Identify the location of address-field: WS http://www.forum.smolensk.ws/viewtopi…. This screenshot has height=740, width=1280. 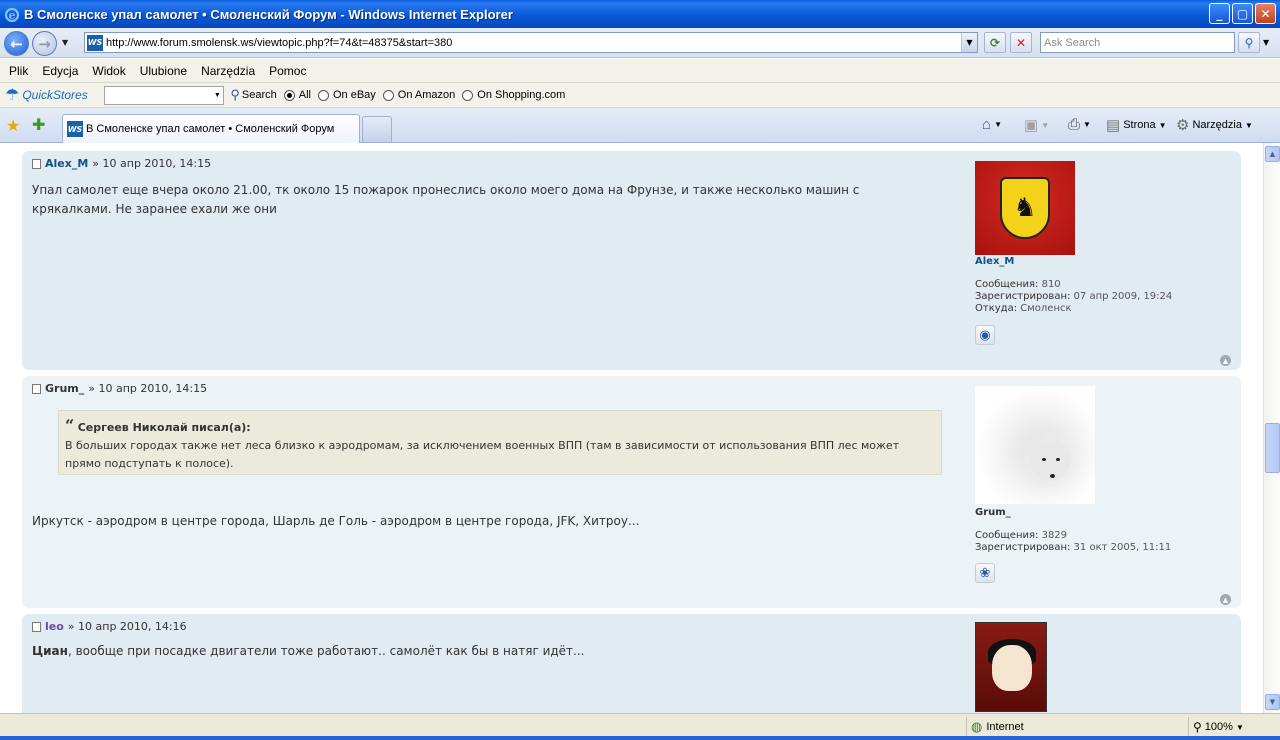
(531, 42).